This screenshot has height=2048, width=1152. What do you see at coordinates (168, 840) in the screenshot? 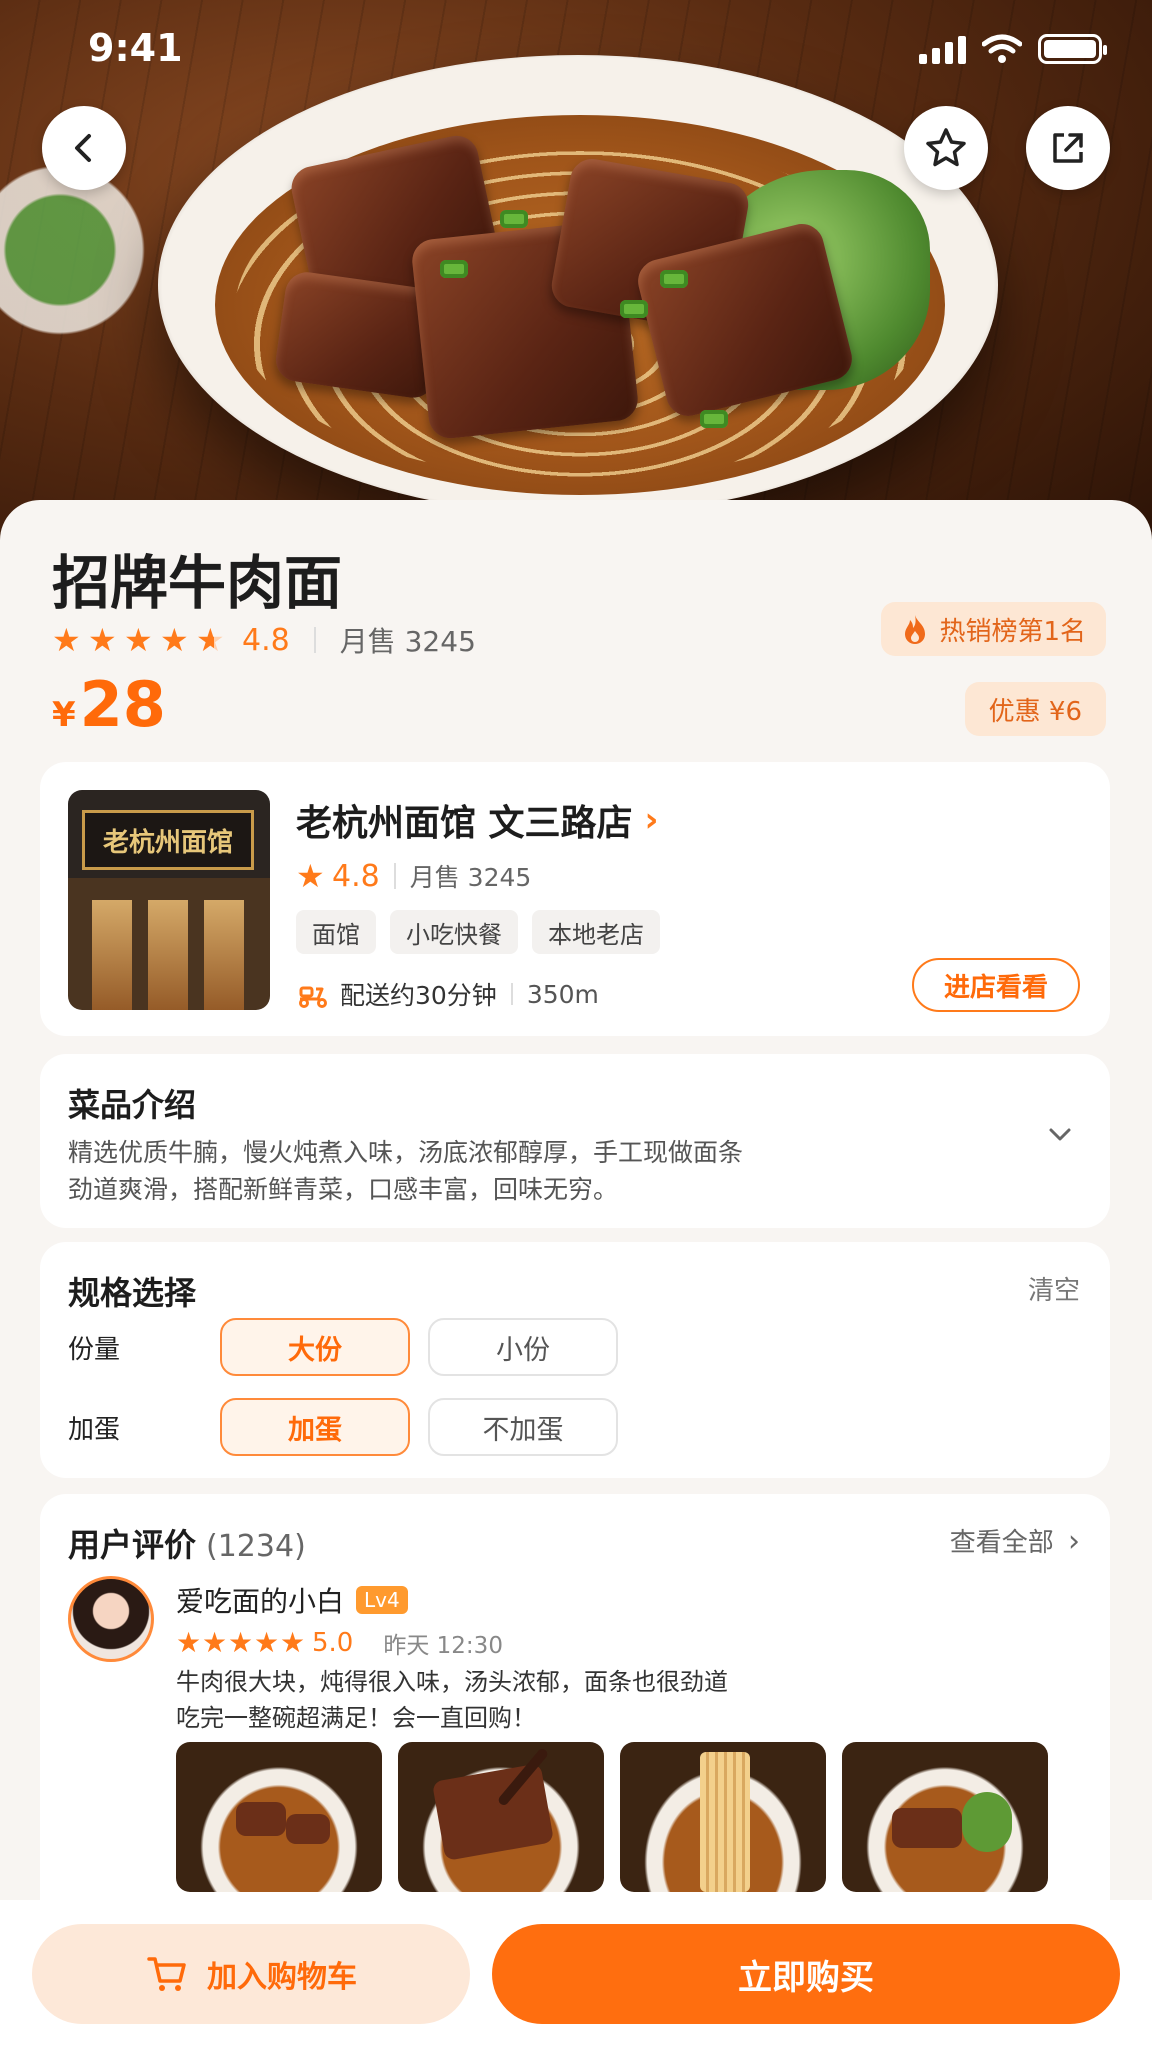
I see `shop-sign: 老杭州面馆` at bounding box center [168, 840].